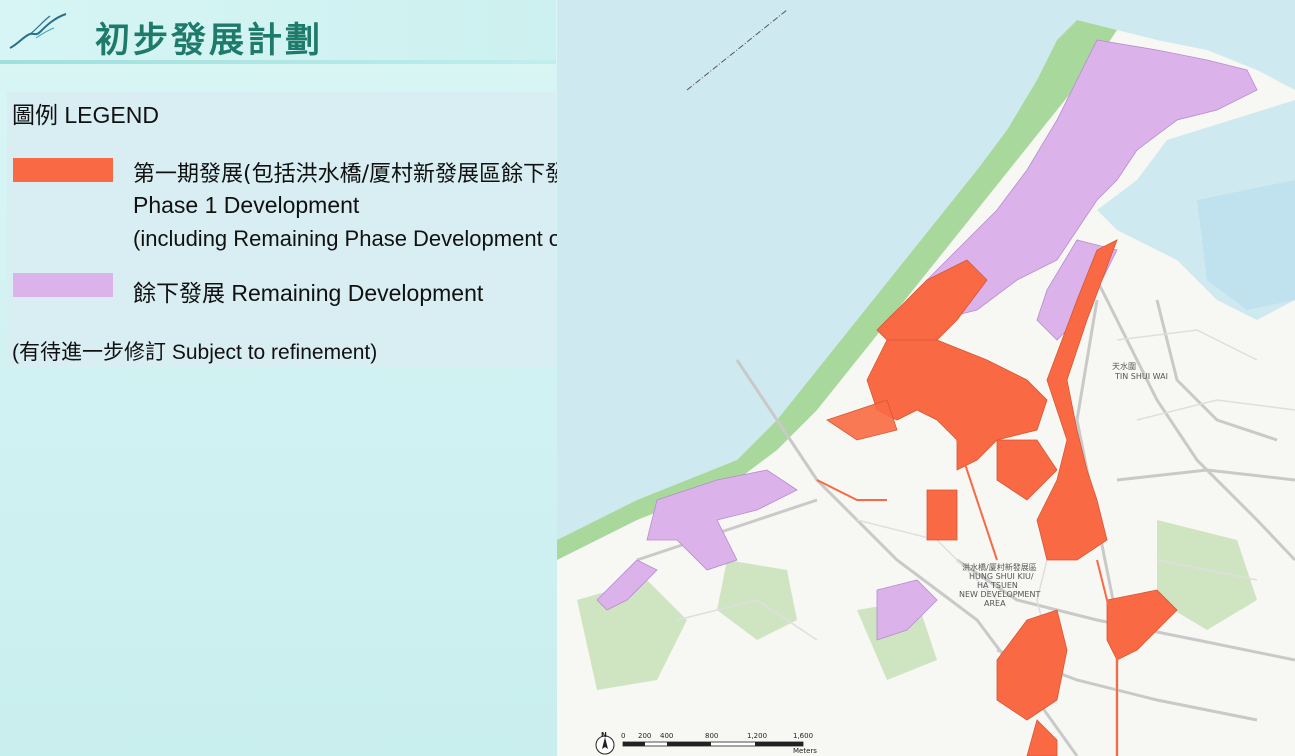  What do you see at coordinates (805, 751) in the screenshot?
I see `scale-unit: Meters` at bounding box center [805, 751].